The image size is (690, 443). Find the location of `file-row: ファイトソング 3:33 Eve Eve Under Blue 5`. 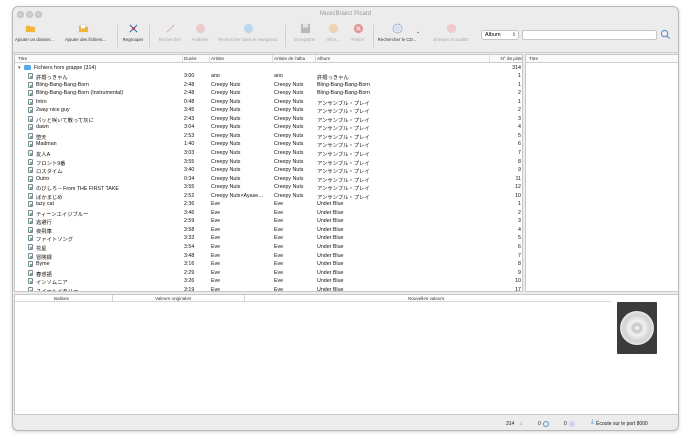

file-row: ファイトソング 3:33 Eve Eve Under Blue 5 is located at coordinates (268, 238).